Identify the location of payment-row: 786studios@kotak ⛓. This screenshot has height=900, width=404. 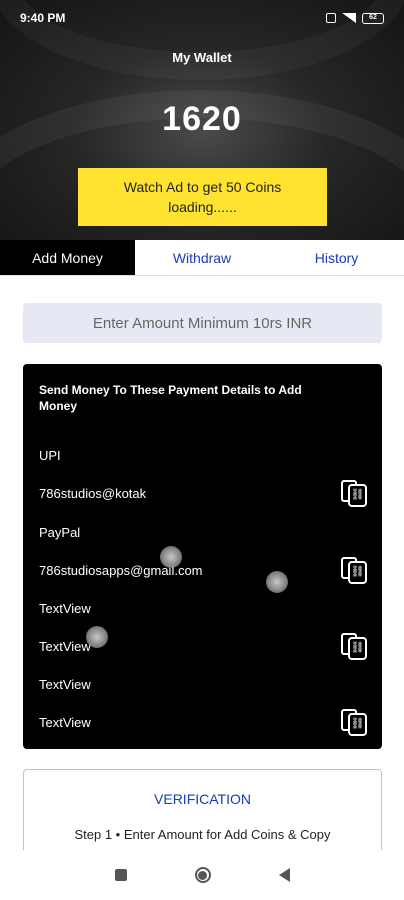
(204, 493).